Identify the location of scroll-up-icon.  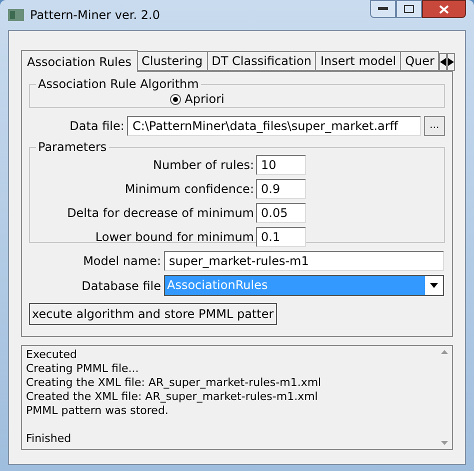
(444, 352).